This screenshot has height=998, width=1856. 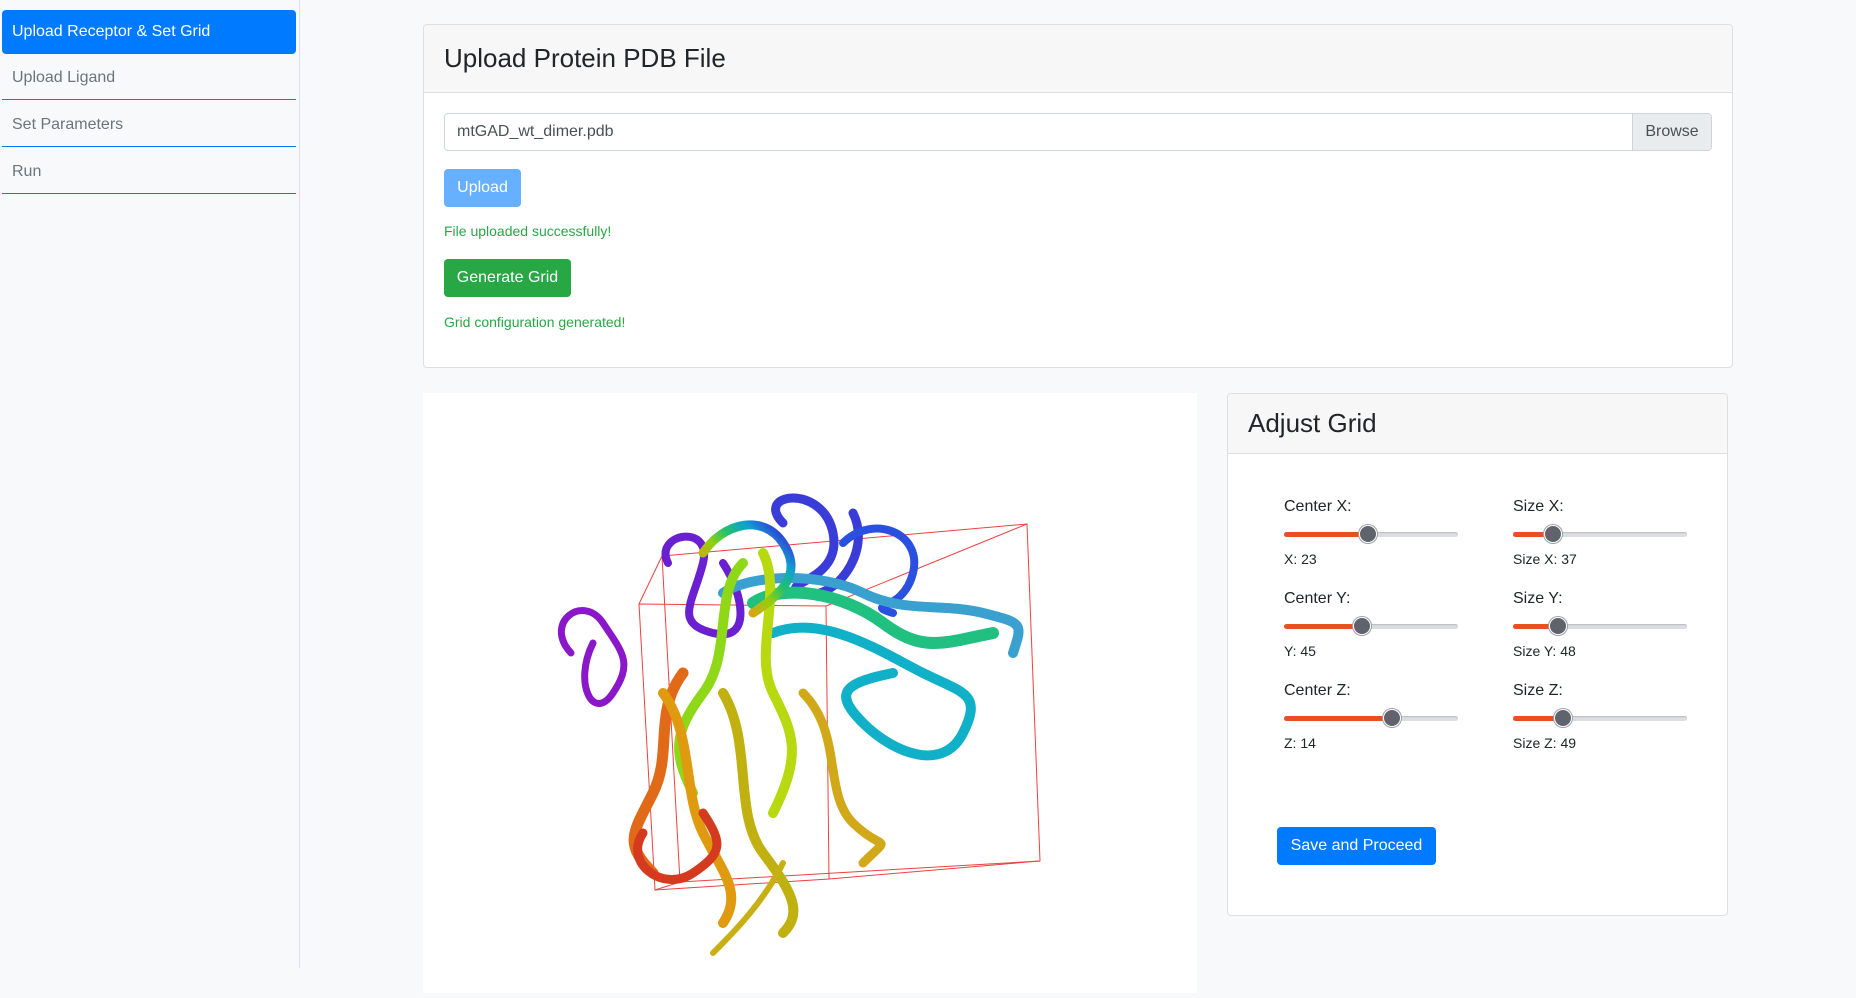 What do you see at coordinates (27, 171) in the screenshot?
I see `sidebar-item-label: Run` at bounding box center [27, 171].